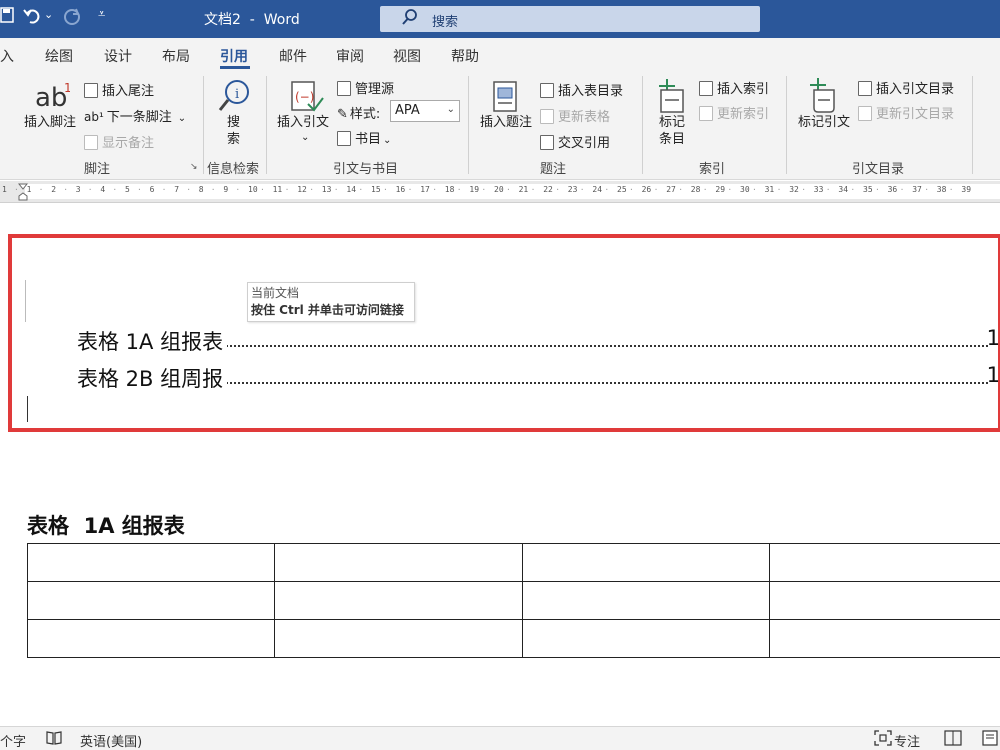  What do you see at coordinates (32, 18) in the screenshot?
I see `undo-icon` at bounding box center [32, 18].